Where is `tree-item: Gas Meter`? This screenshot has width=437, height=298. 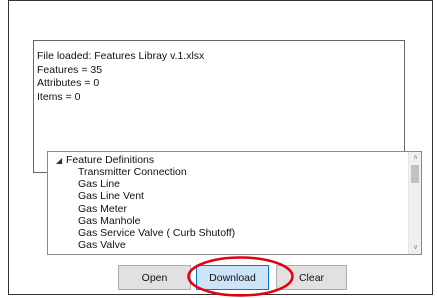 tree-item: Gas Meter is located at coordinates (156, 209).